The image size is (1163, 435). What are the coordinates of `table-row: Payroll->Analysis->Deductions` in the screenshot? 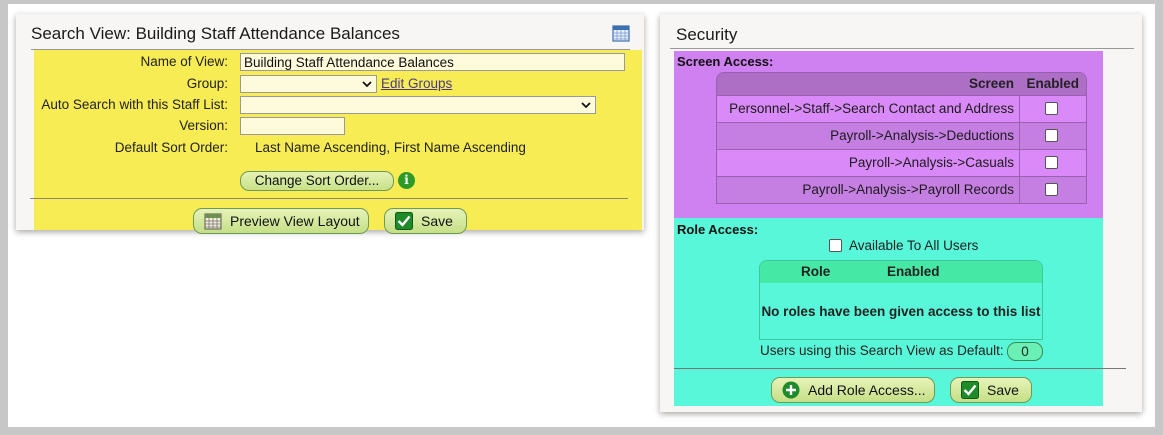 It's located at (901, 135).